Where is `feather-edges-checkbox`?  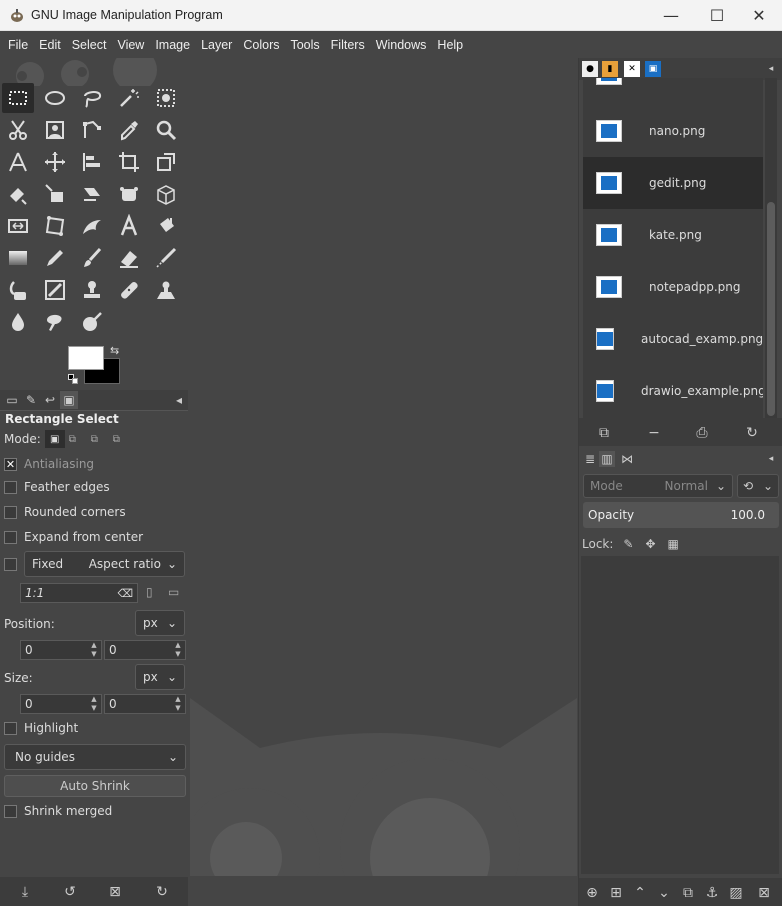
feather-edges-checkbox is located at coordinates (10, 487).